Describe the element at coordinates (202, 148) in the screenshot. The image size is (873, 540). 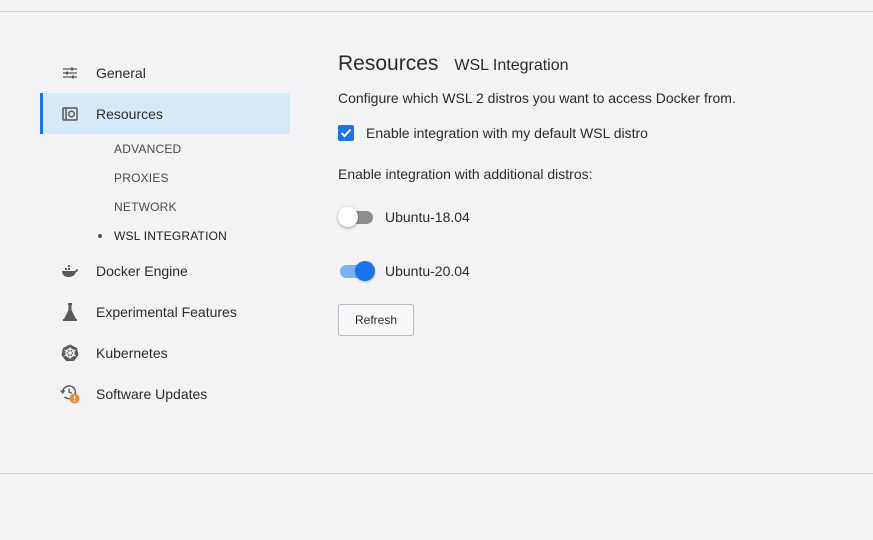
I see `submenu-item-advanced: ADVANCED` at that location.